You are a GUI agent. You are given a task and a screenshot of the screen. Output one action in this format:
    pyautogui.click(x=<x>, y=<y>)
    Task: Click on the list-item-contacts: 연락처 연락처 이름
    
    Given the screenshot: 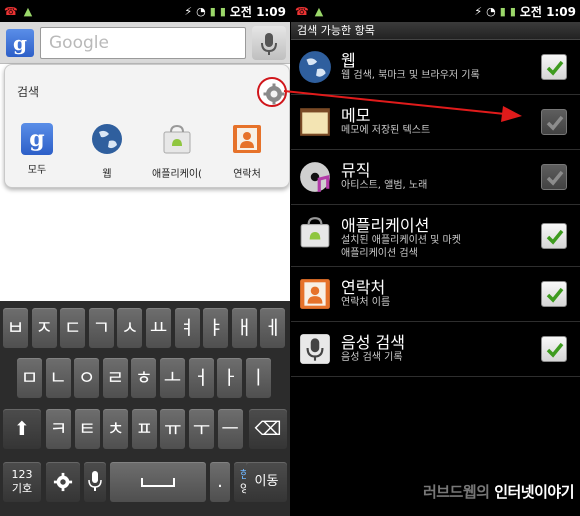 What is the action you would take?
    pyautogui.click(x=435, y=294)
    